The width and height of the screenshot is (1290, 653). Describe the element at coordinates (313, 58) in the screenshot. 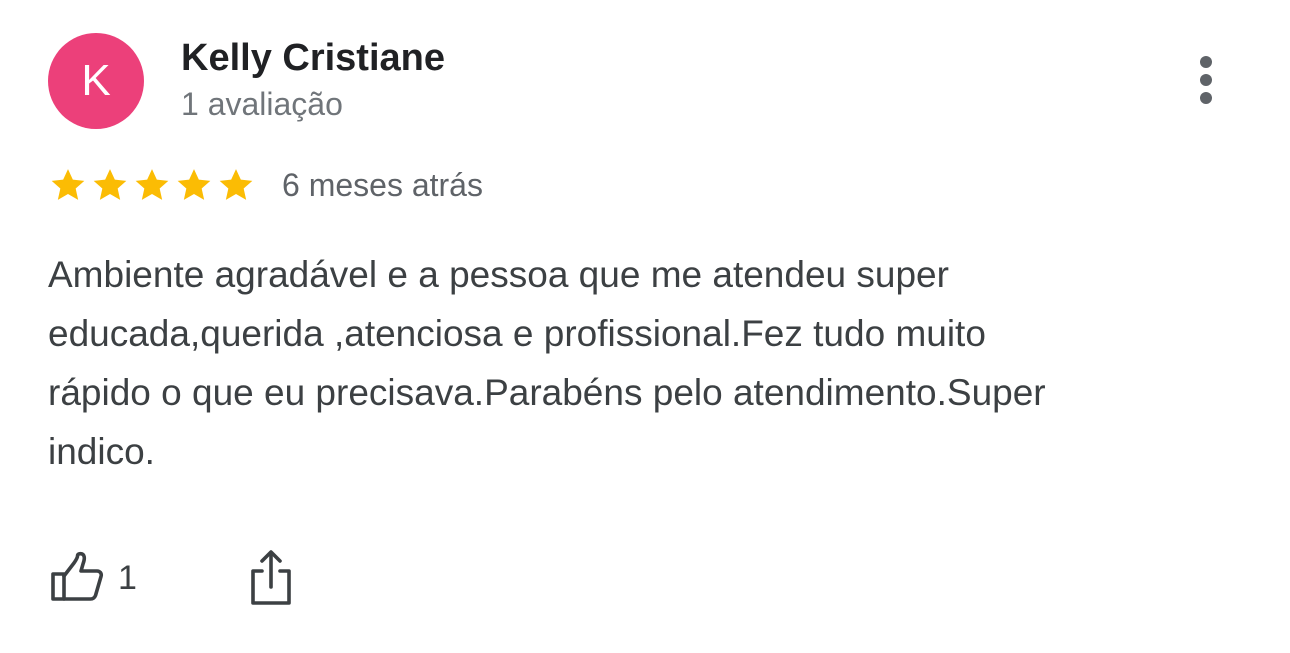

I see `reviewer-name: Kelly Cristiane` at that location.